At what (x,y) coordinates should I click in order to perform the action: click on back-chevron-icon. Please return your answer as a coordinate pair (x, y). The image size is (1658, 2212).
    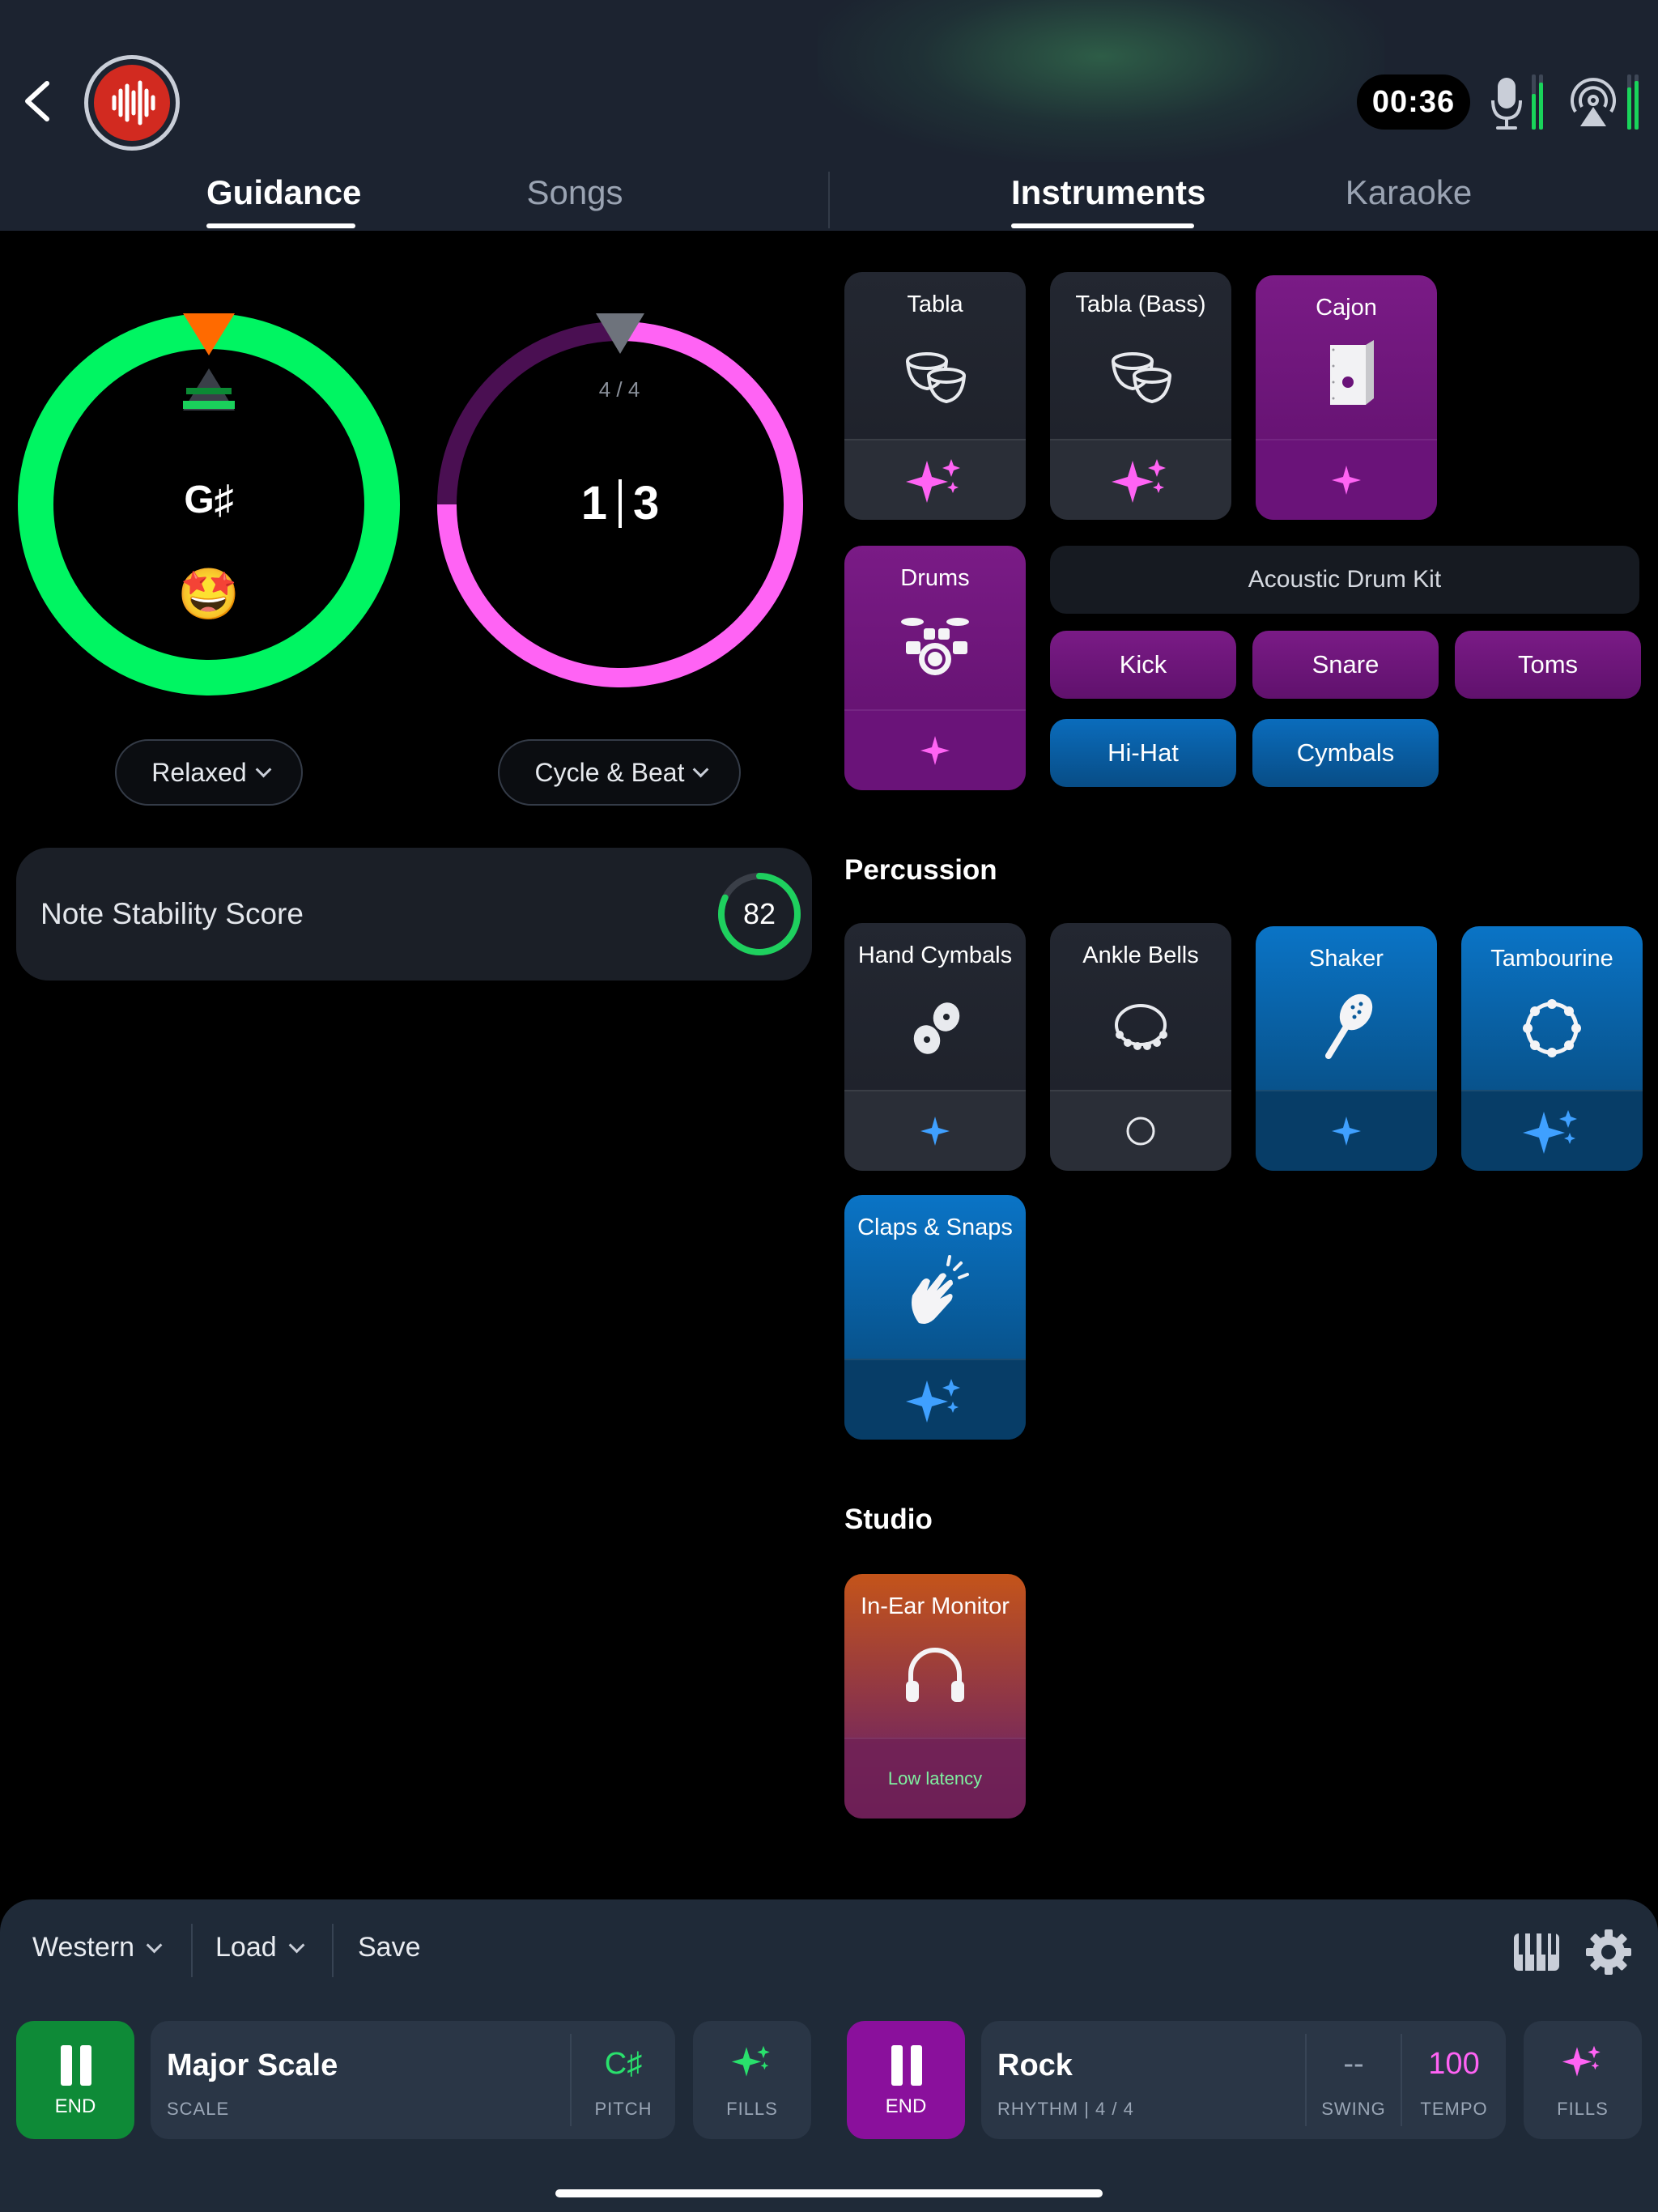
    Looking at the image, I should click on (38, 101).